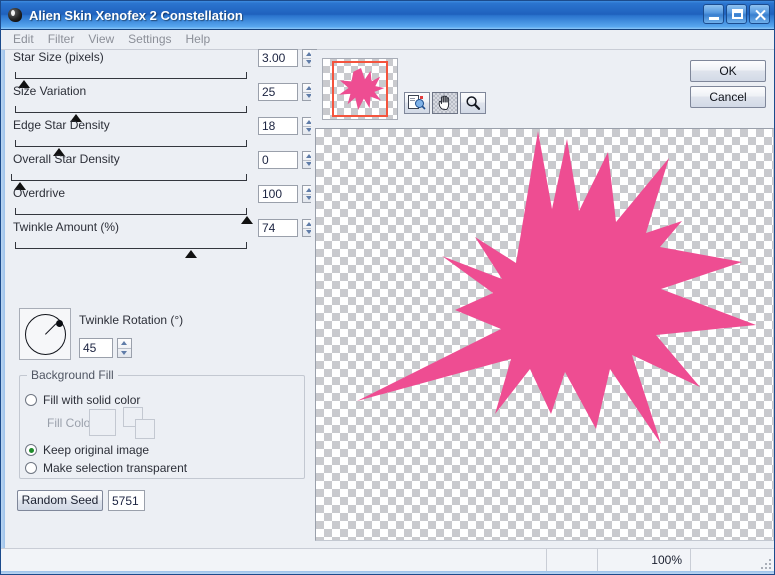 The image size is (775, 575). What do you see at coordinates (145, 429) in the screenshot?
I see `fill-color-swatch-secondary-b` at bounding box center [145, 429].